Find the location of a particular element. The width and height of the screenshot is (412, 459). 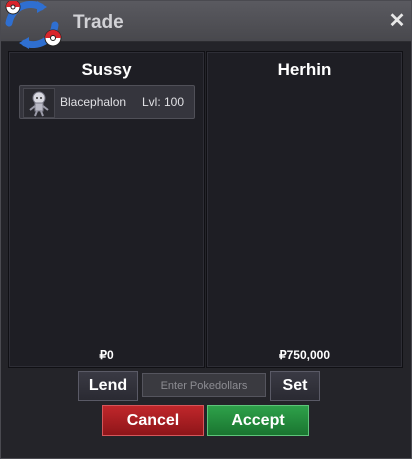

set-amount-button: Set is located at coordinates (295, 386).